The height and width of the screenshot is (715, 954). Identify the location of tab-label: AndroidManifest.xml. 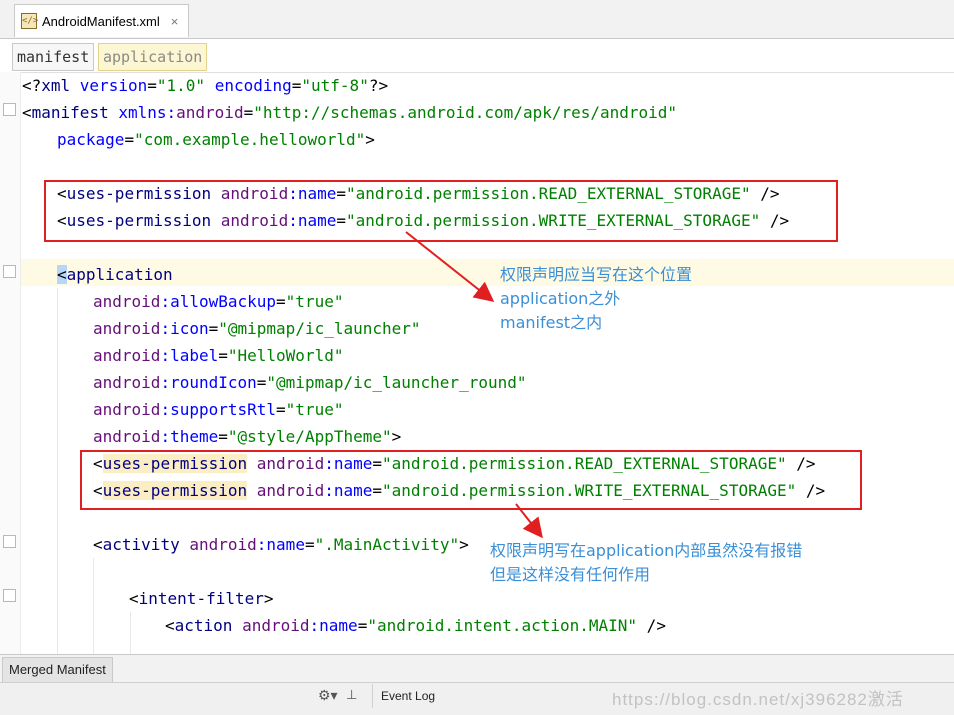
(101, 21).